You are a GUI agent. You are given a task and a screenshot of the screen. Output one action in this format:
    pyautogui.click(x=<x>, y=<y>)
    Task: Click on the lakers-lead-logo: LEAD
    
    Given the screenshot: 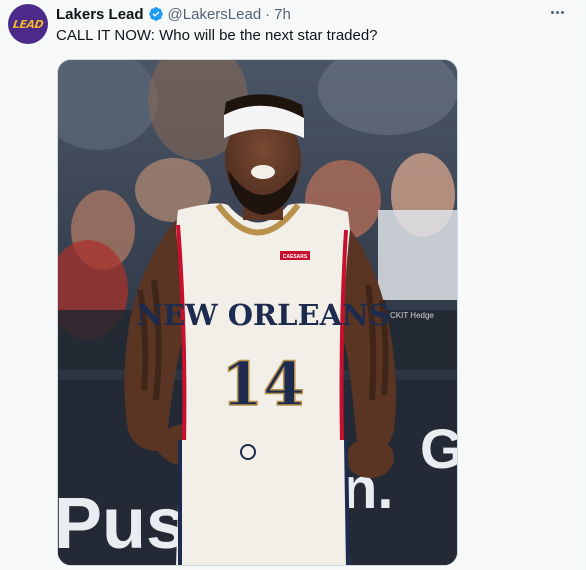 What is the action you would take?
    pyautogui.click(x=27, y=24)
    